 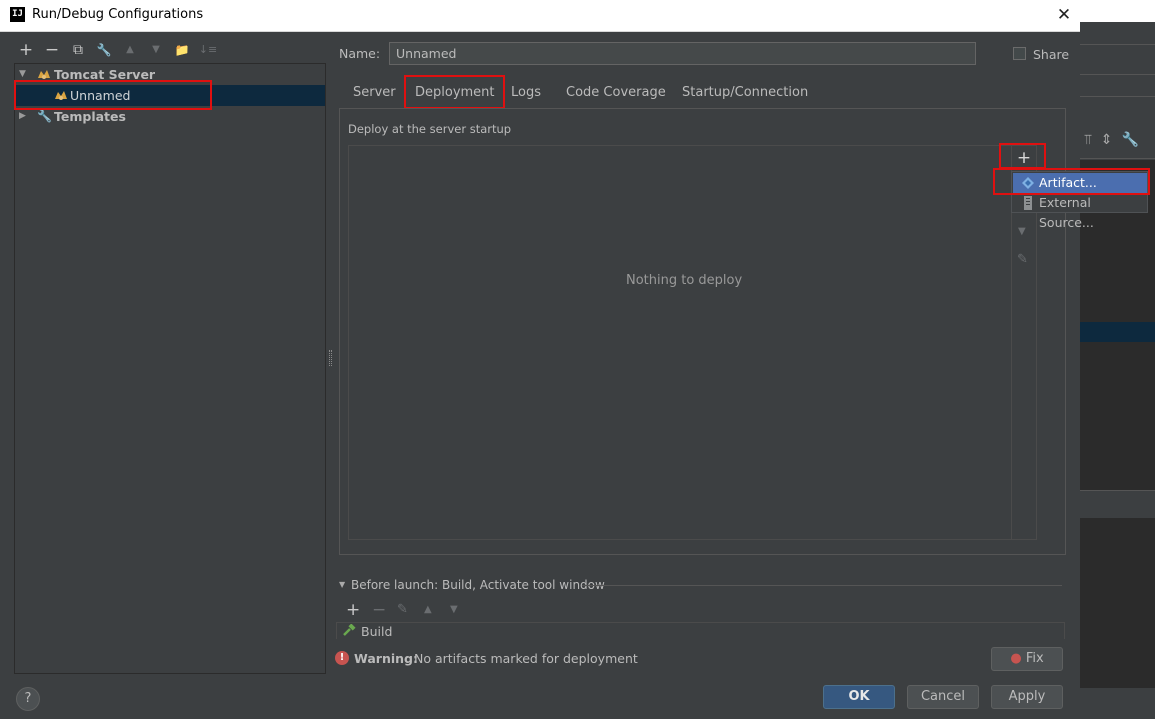 I want to click on build-task-label: Build, so click(x=376, y=631).